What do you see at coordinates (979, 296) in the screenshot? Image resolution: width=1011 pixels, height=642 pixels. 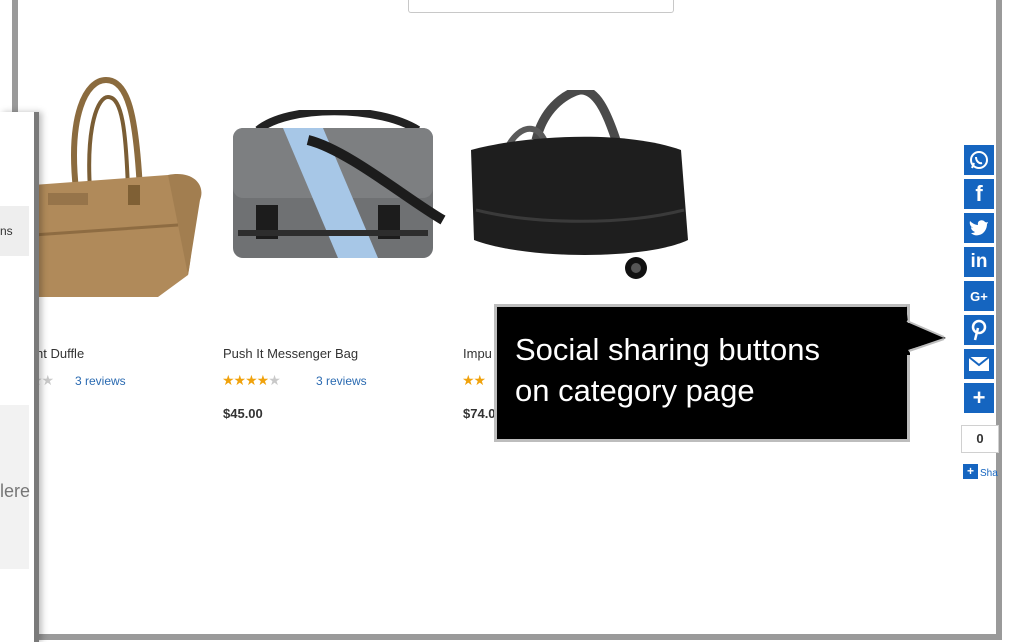 I see `google-plus-icon: G+` at bounding box center [979, 296].